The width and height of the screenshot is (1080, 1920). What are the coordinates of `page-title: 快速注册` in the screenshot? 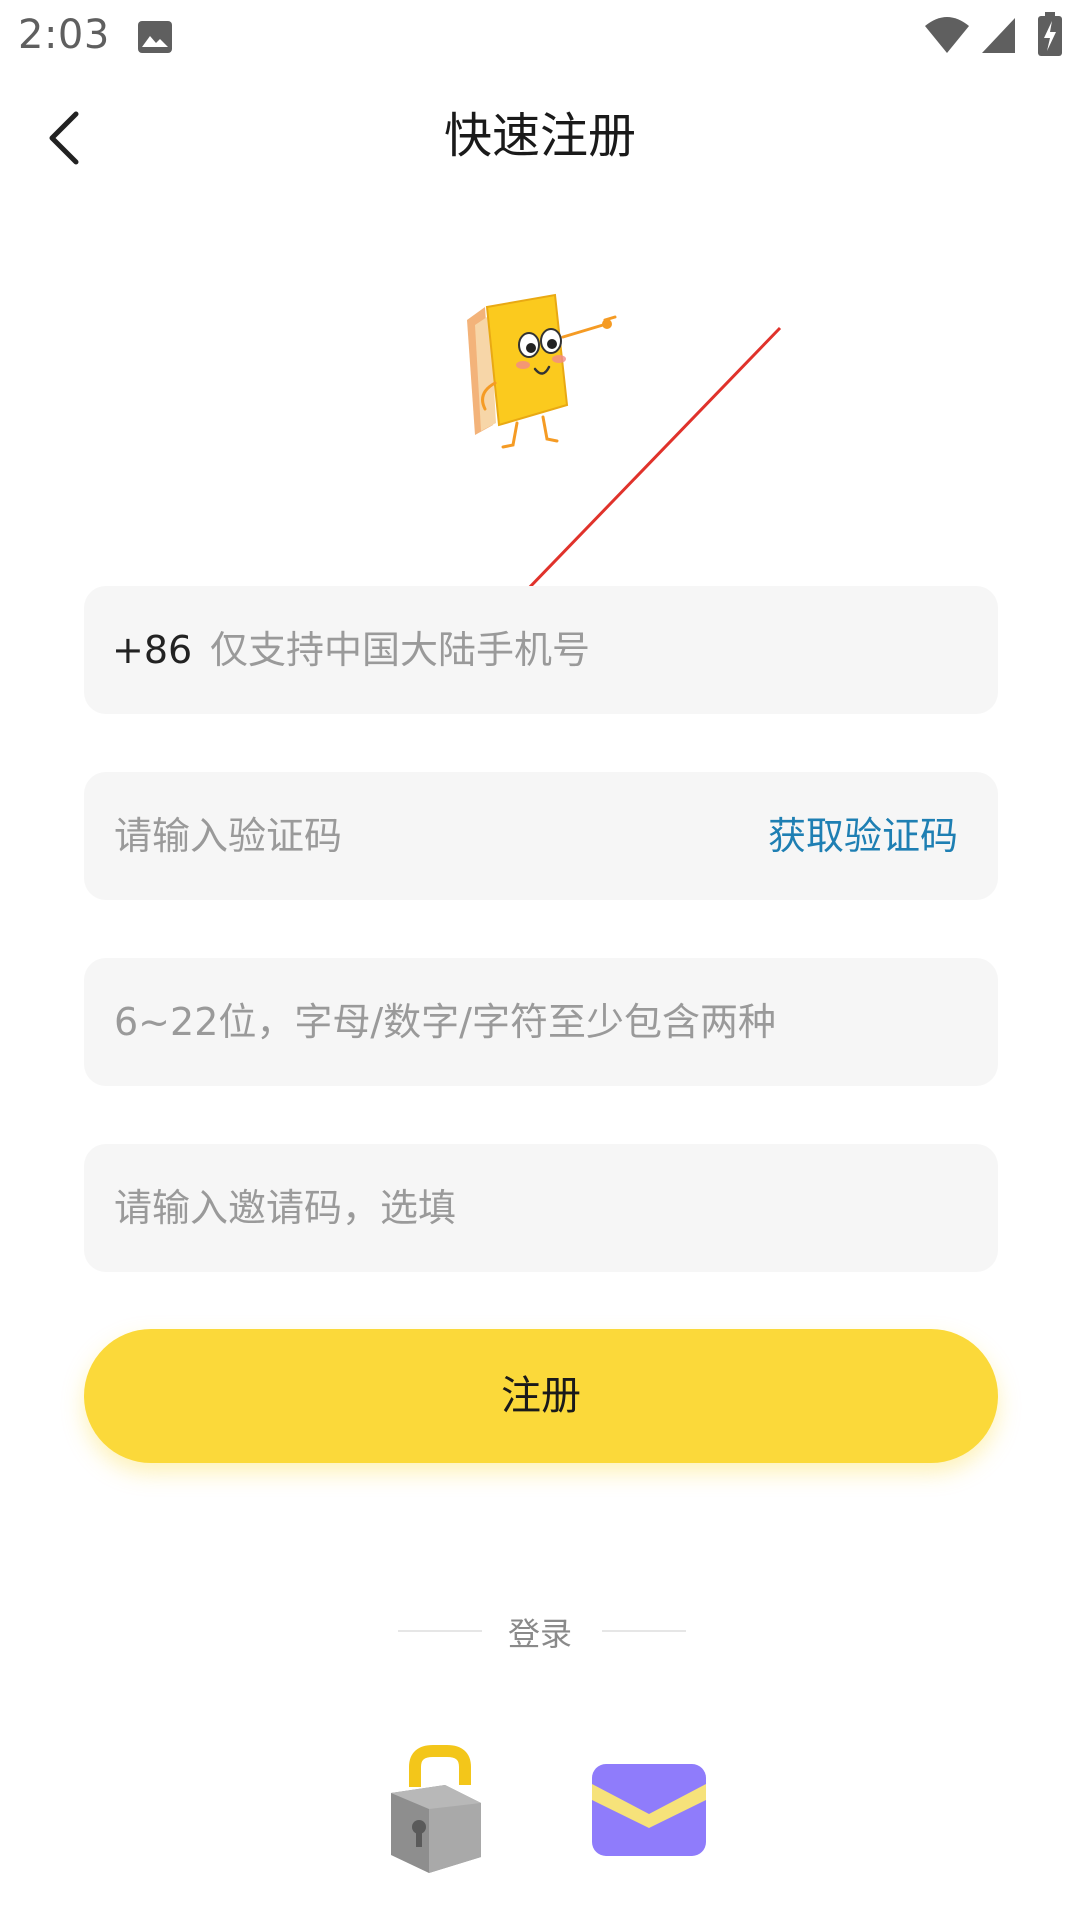 It's located at (539, 136).